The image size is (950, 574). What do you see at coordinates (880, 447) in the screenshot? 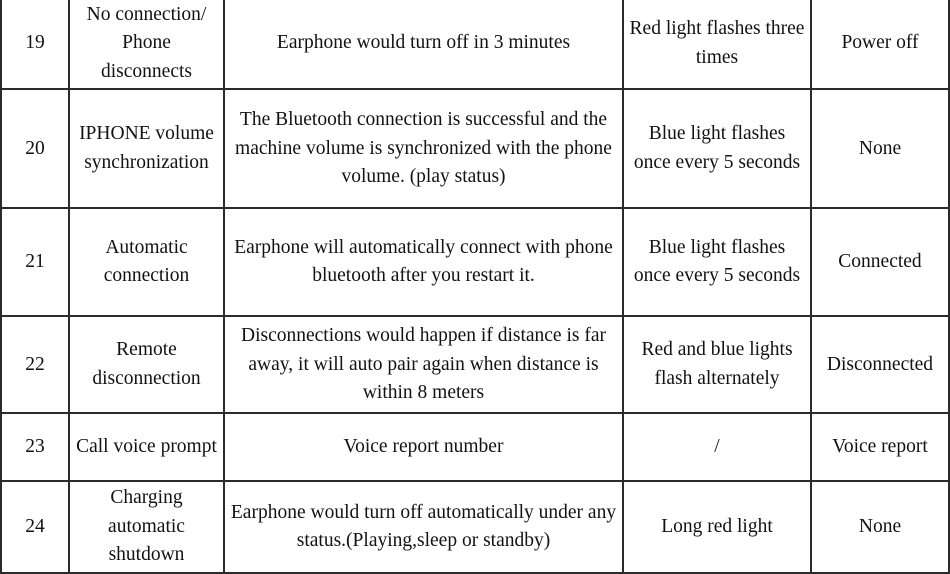
I see `cell-status: Voice report` at bounding box center [880, 447].